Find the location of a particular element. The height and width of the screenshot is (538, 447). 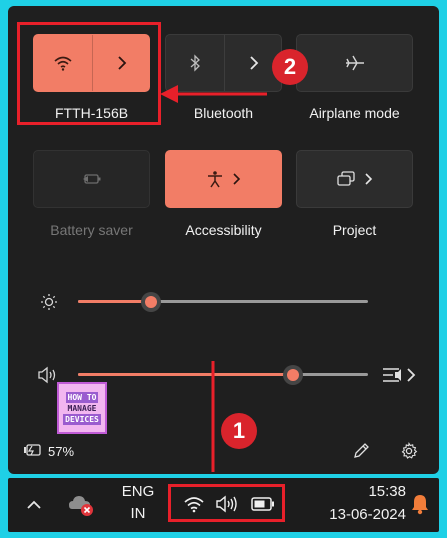

brightness-slider-thumb is located at coordinates (151, 302).